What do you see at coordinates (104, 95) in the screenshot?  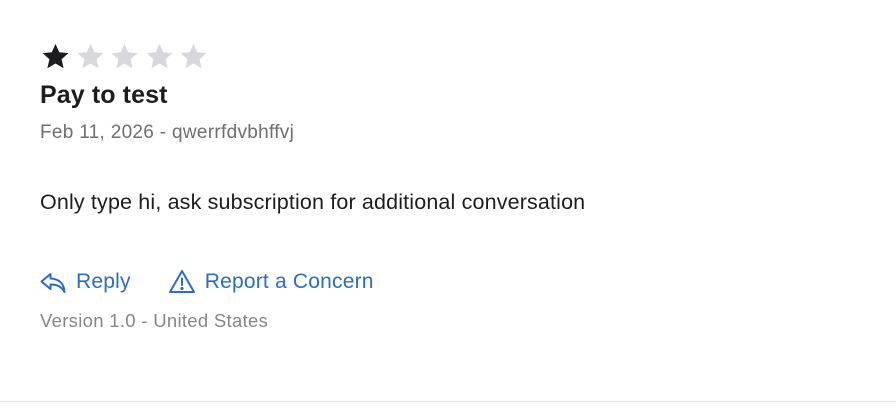 I see `review-title: Pay to test` at bounding box center [104, 95].